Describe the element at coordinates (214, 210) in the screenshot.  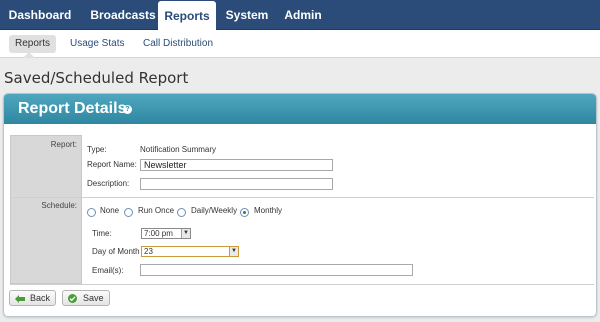
I see `schedule-daily-weekly-label: Daily/Weekly` at that location.